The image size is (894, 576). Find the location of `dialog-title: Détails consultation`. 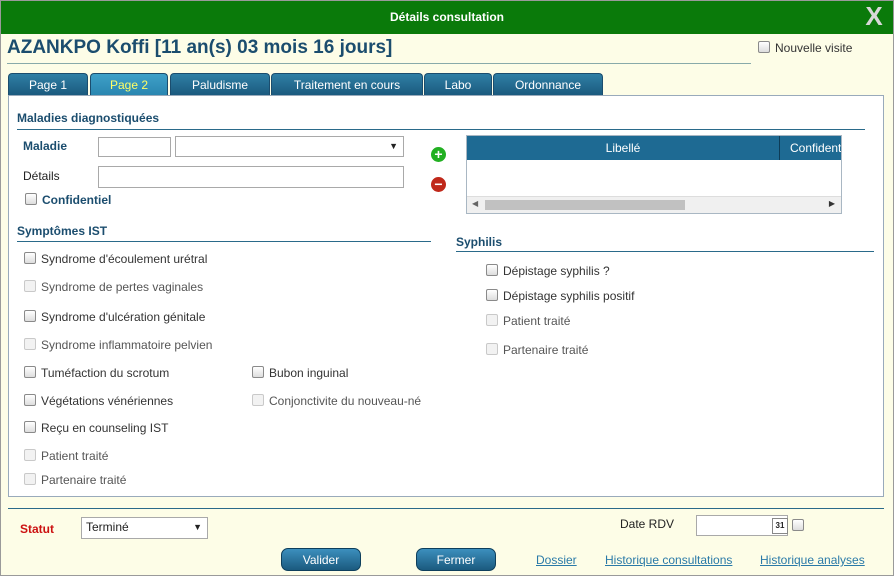

dialog-title: Détails consultation is located at coordinates (447, 17).